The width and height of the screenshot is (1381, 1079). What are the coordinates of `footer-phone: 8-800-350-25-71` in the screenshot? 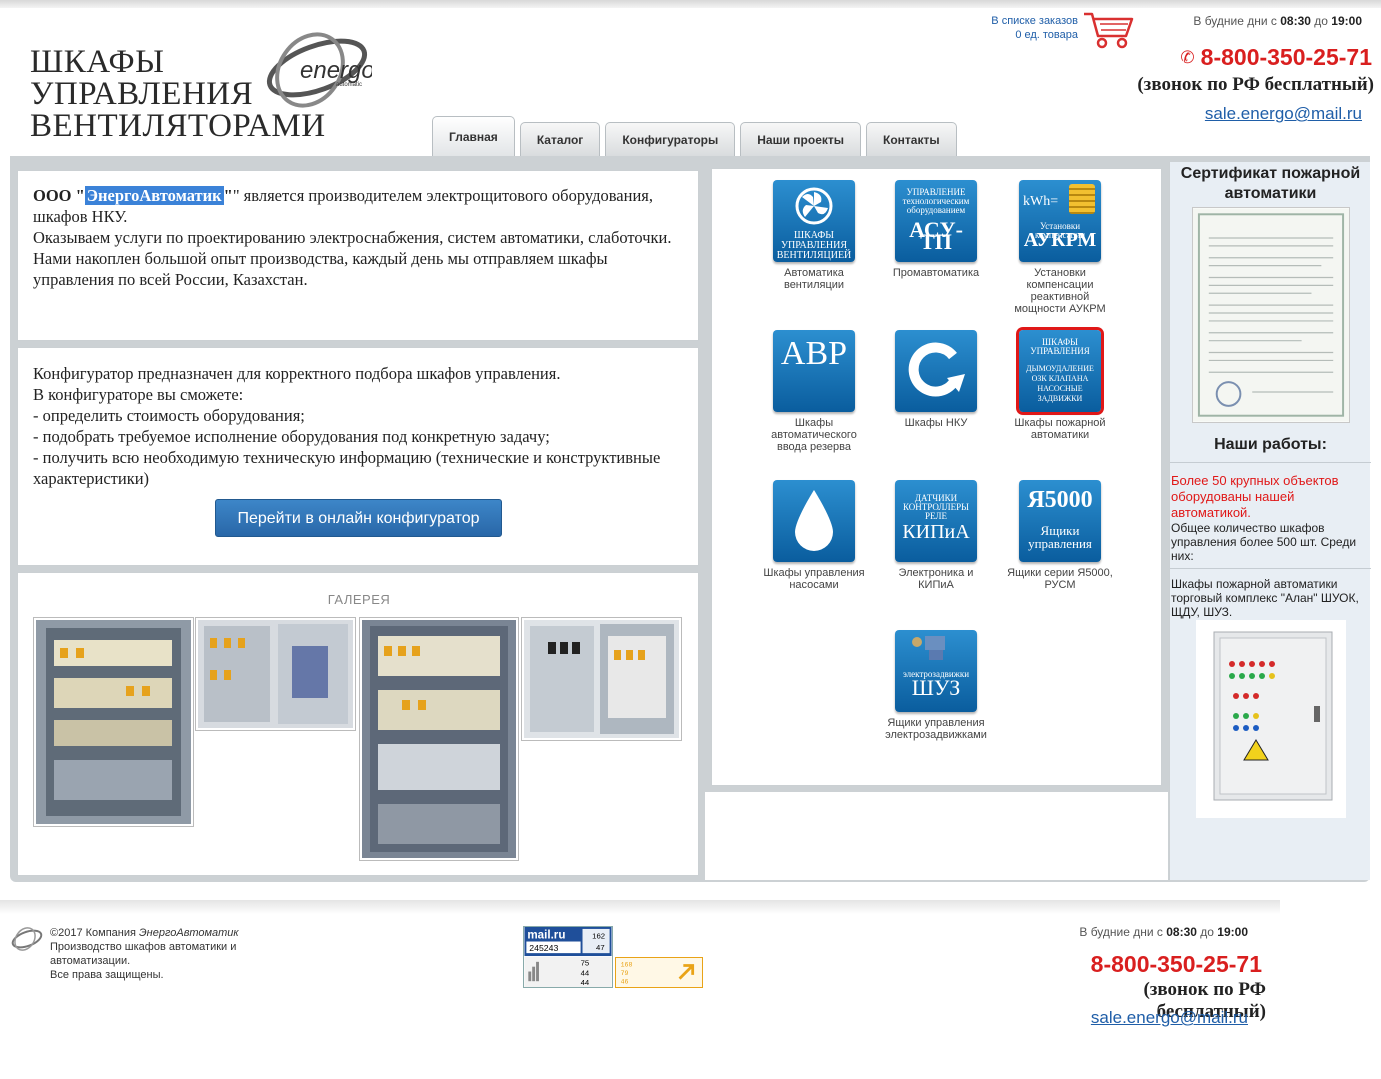 It's located at (1146, 964).